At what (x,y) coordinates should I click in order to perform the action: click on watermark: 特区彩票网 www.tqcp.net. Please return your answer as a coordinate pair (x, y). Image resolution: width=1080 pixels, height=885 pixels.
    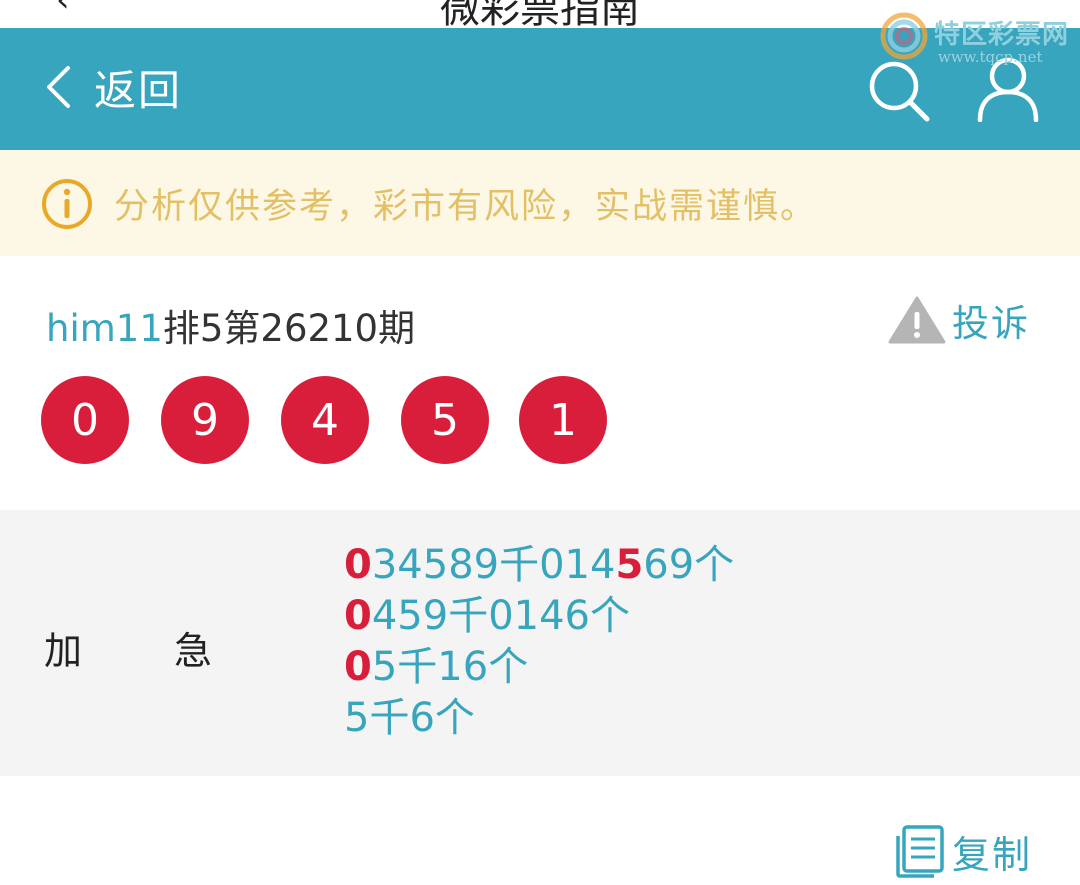
    Looking at the image, I should click on (976, 38).